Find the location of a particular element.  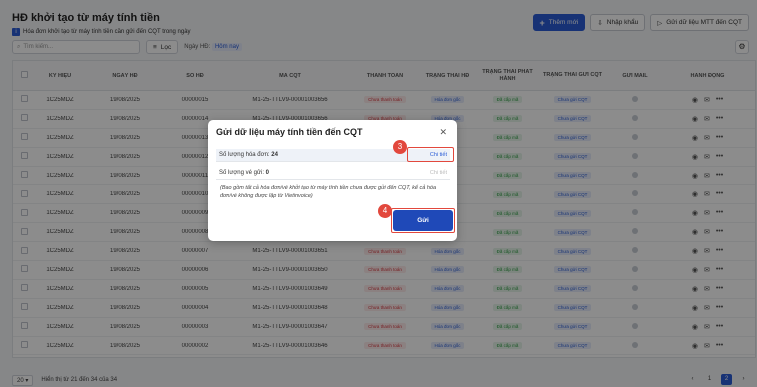

step-3-callout: 3 is located at coordinates (400, 147).